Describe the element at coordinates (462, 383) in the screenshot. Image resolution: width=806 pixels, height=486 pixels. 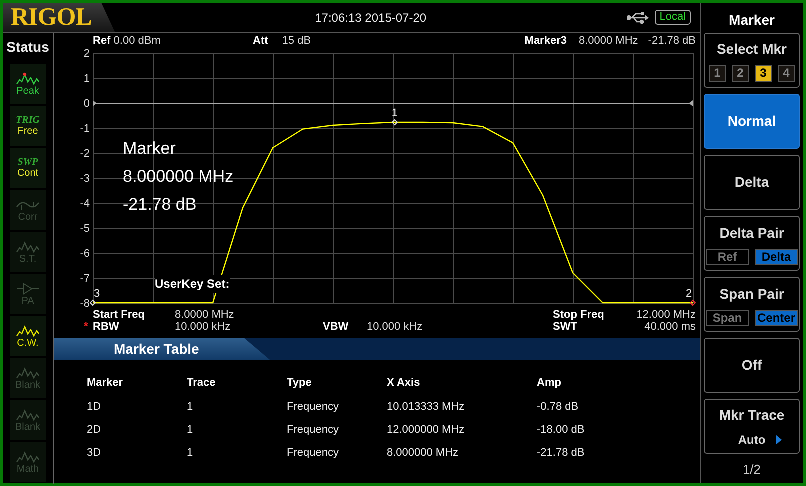
I see `column-header: X Axis` at that location.